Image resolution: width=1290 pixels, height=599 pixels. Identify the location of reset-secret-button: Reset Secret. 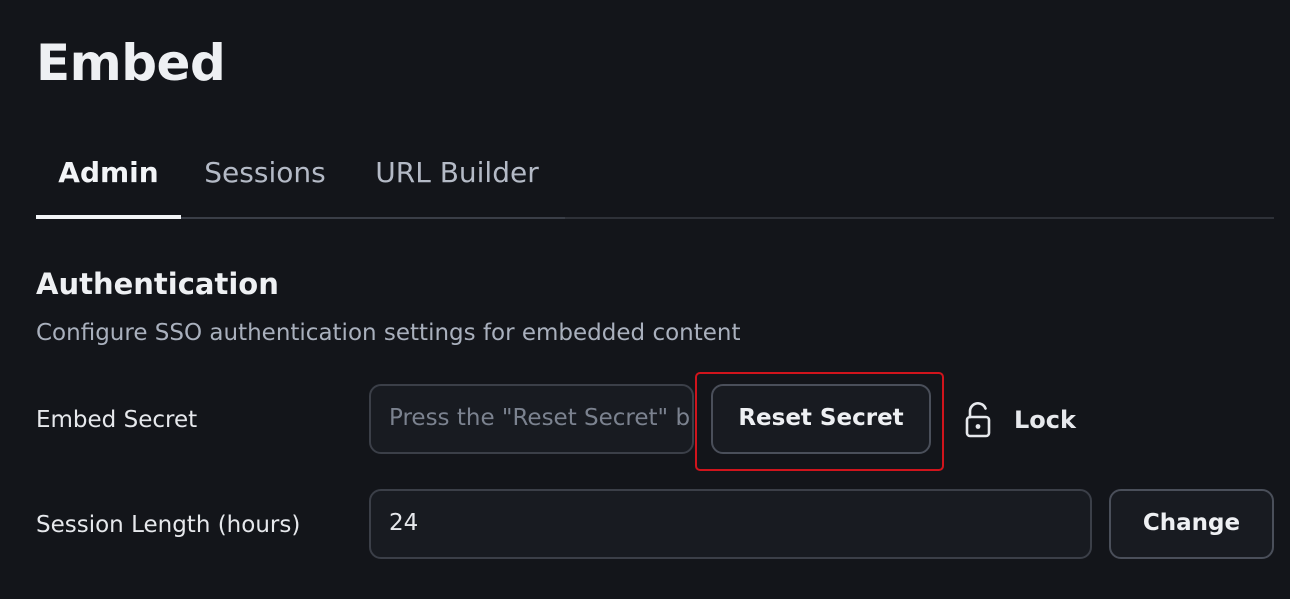
(821, 419).